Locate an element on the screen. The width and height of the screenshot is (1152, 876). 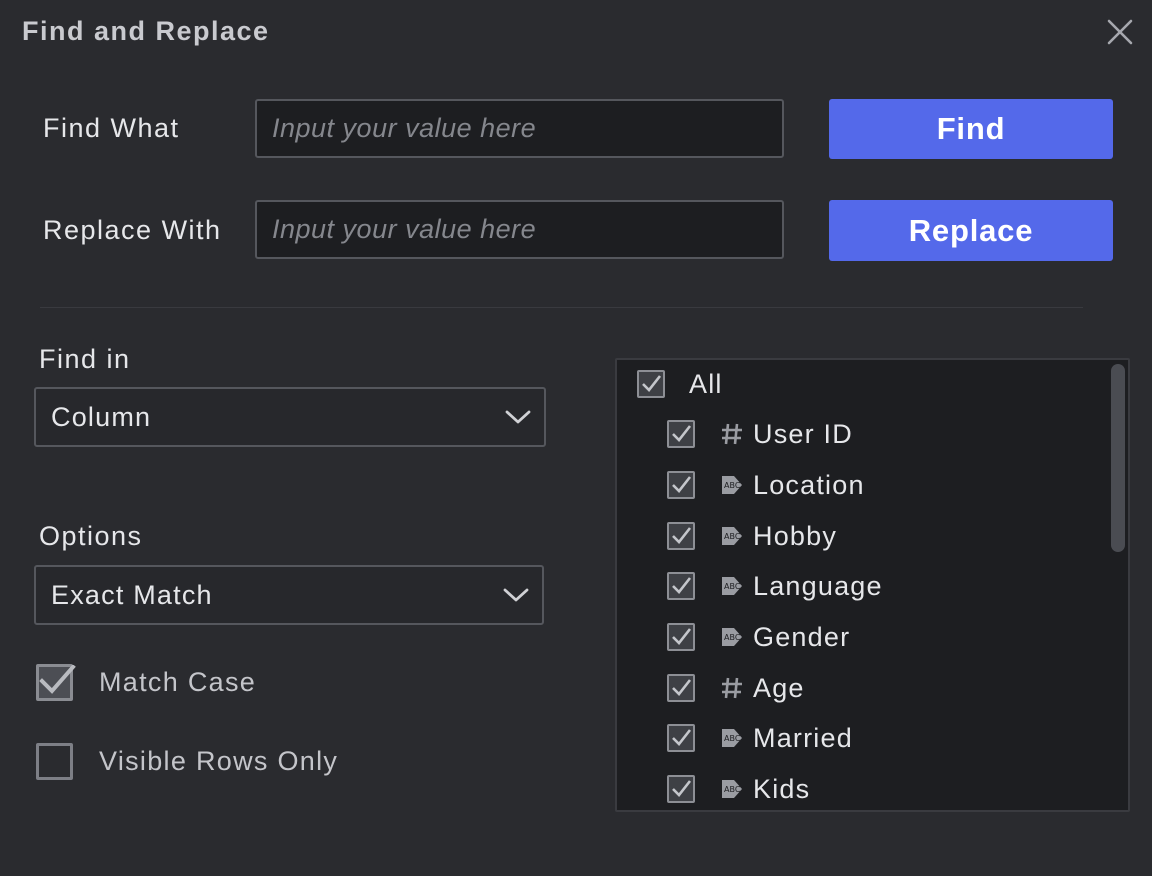
column-label: Language is located at coordinates (818, 585).